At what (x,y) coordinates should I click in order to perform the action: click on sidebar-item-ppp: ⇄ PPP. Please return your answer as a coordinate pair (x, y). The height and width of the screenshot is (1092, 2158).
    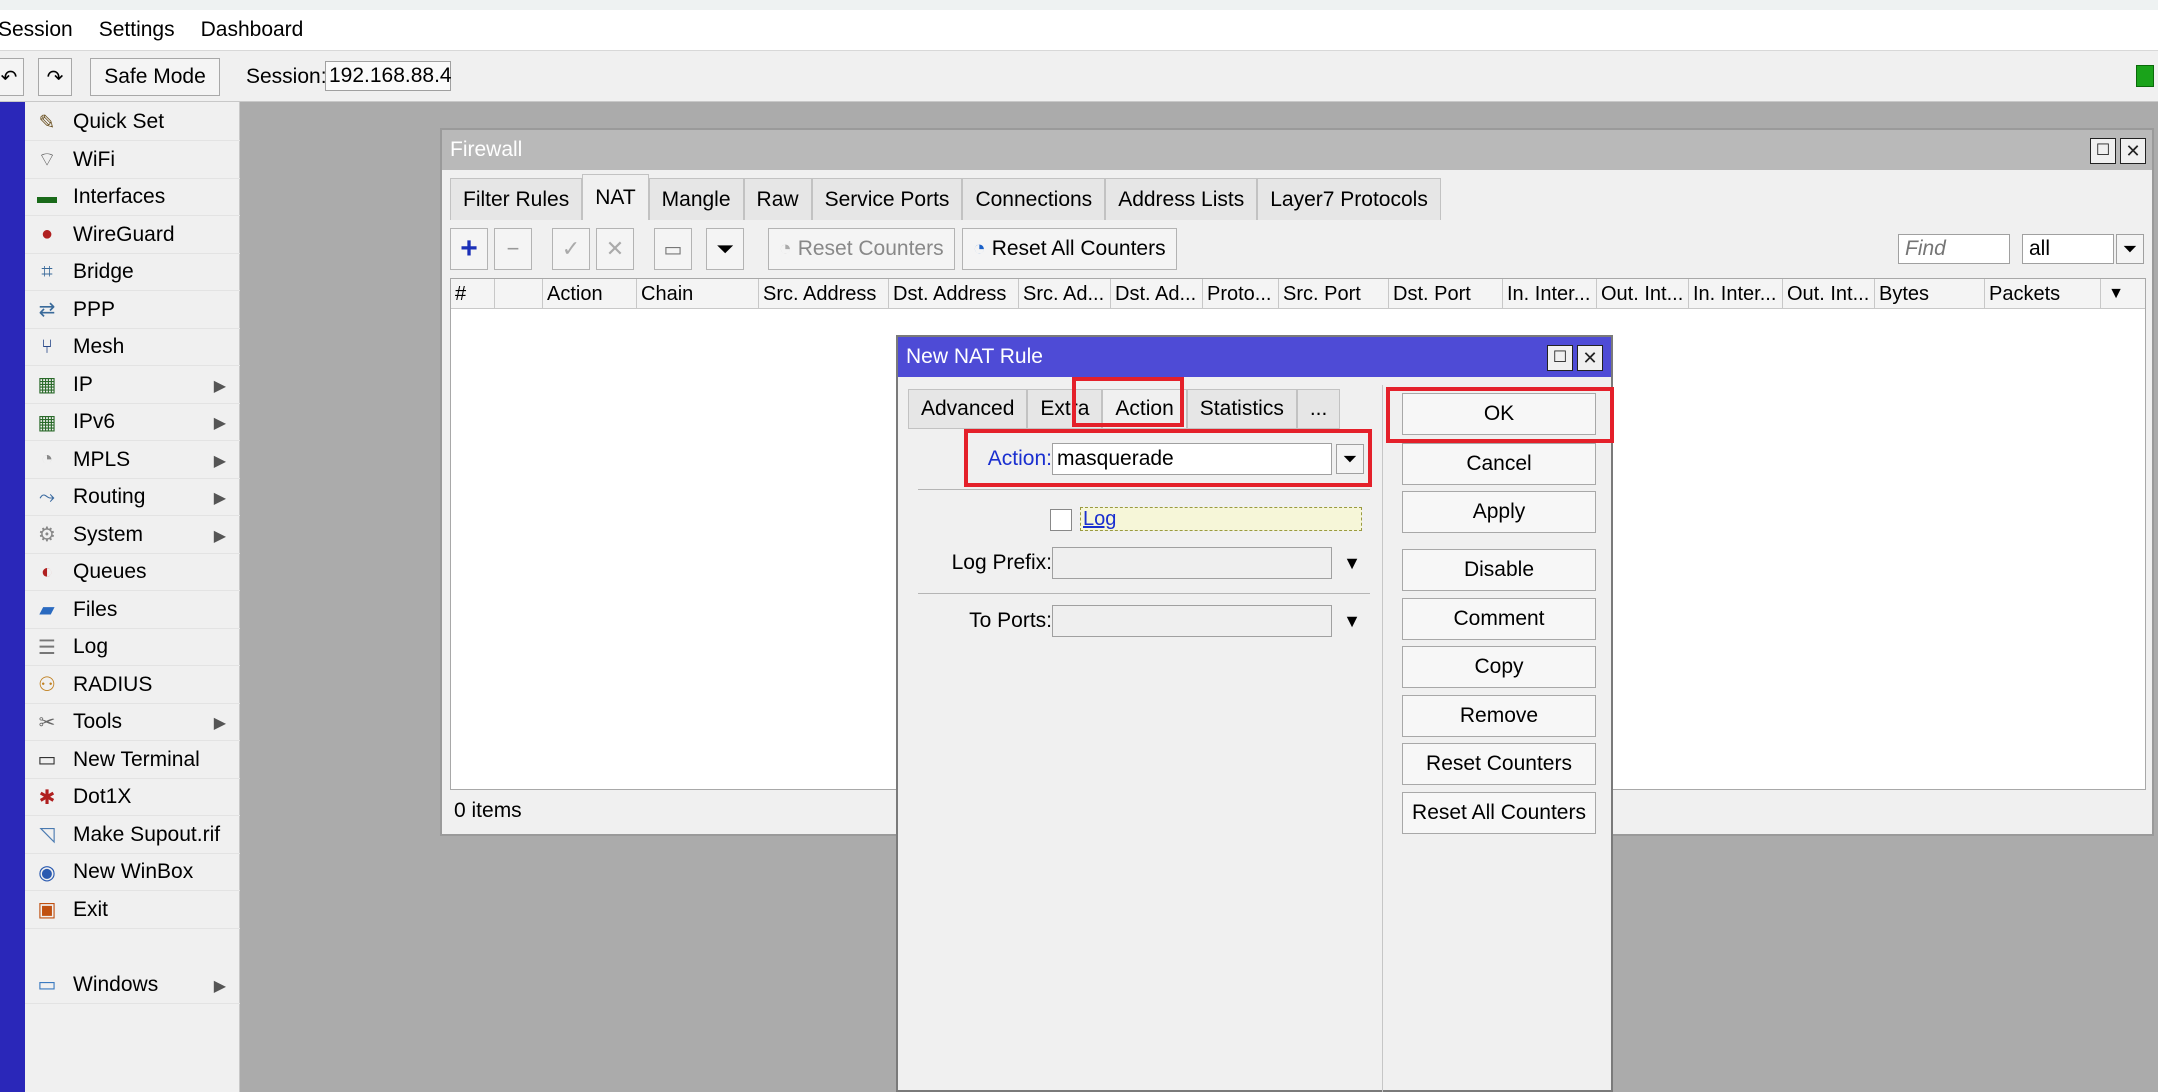
    Looking at the image, I should click on (132, 310).